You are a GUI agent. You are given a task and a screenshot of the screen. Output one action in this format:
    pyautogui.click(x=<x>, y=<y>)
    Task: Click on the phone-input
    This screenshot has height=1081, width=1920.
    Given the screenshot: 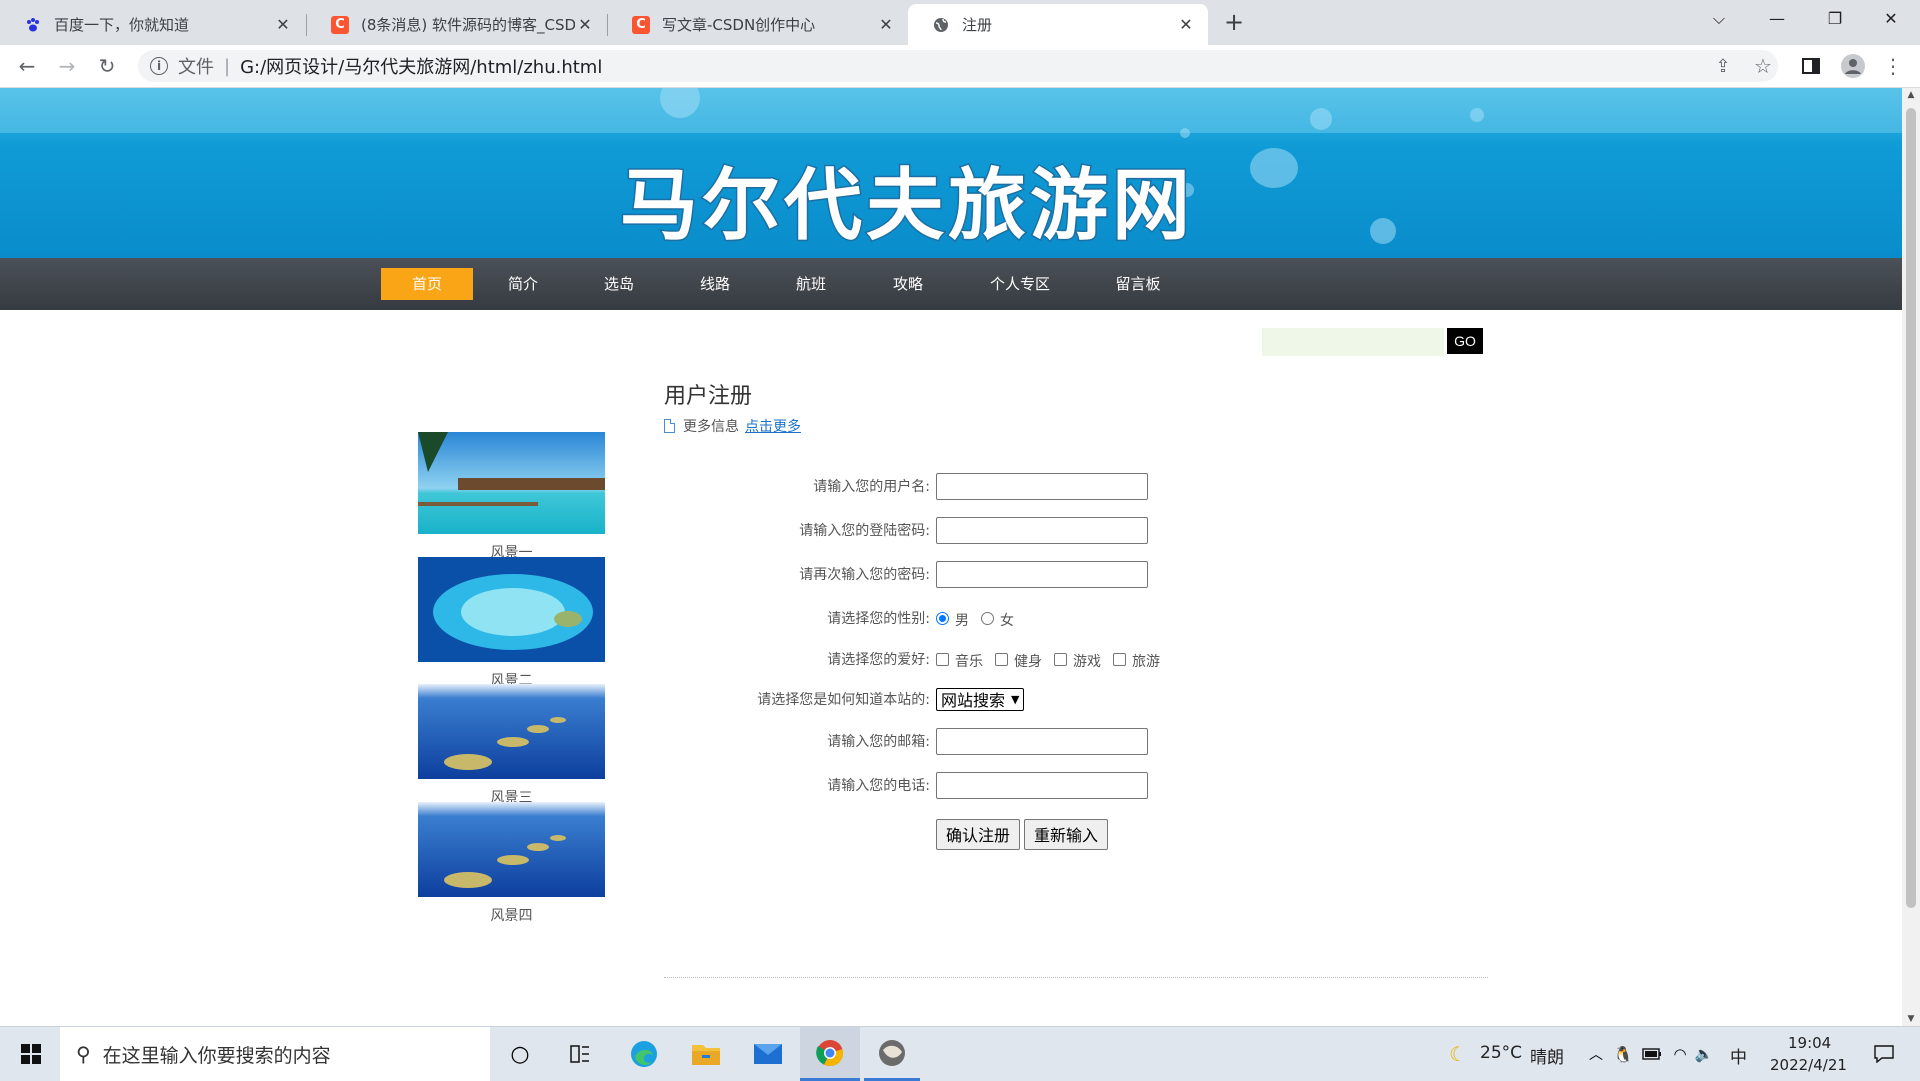 What is the action you would take?
    pyautogui.click(x=1042, y=785)
    